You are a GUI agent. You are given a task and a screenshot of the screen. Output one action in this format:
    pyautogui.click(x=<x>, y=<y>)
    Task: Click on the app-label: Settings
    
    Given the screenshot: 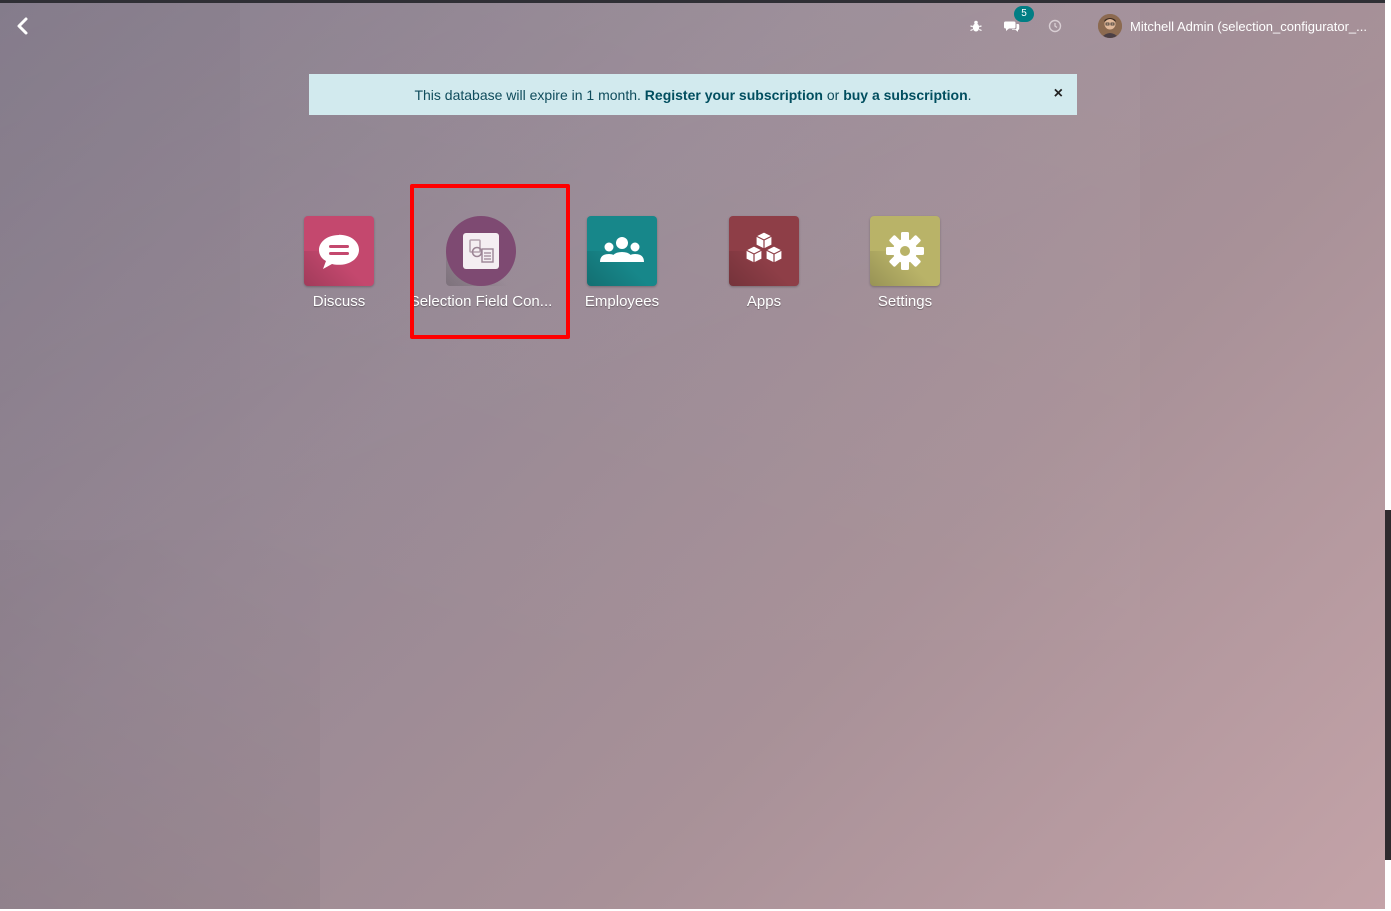 What is the action you would take?
    pyautogui.click(x=905, y=301)
    